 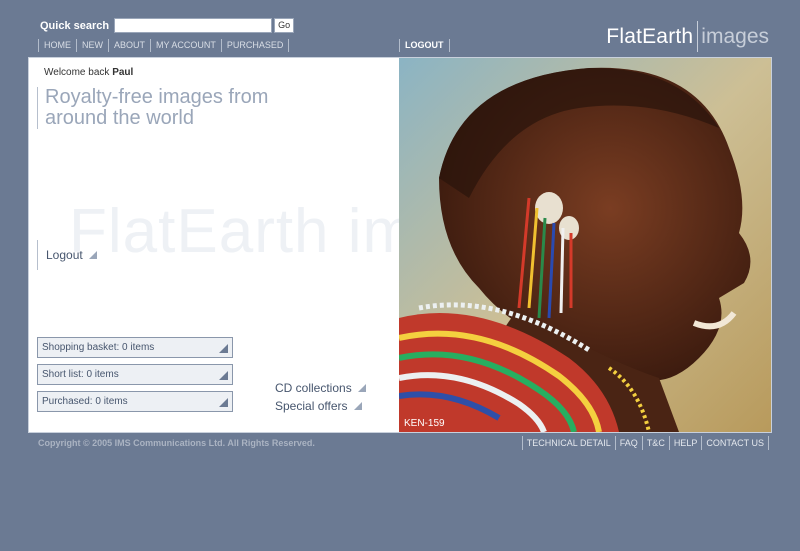 What do you see at coordinates (311, 406) in the screenshot?
I see `special-offers-label: Special offers` at bounding box center [311, 406].